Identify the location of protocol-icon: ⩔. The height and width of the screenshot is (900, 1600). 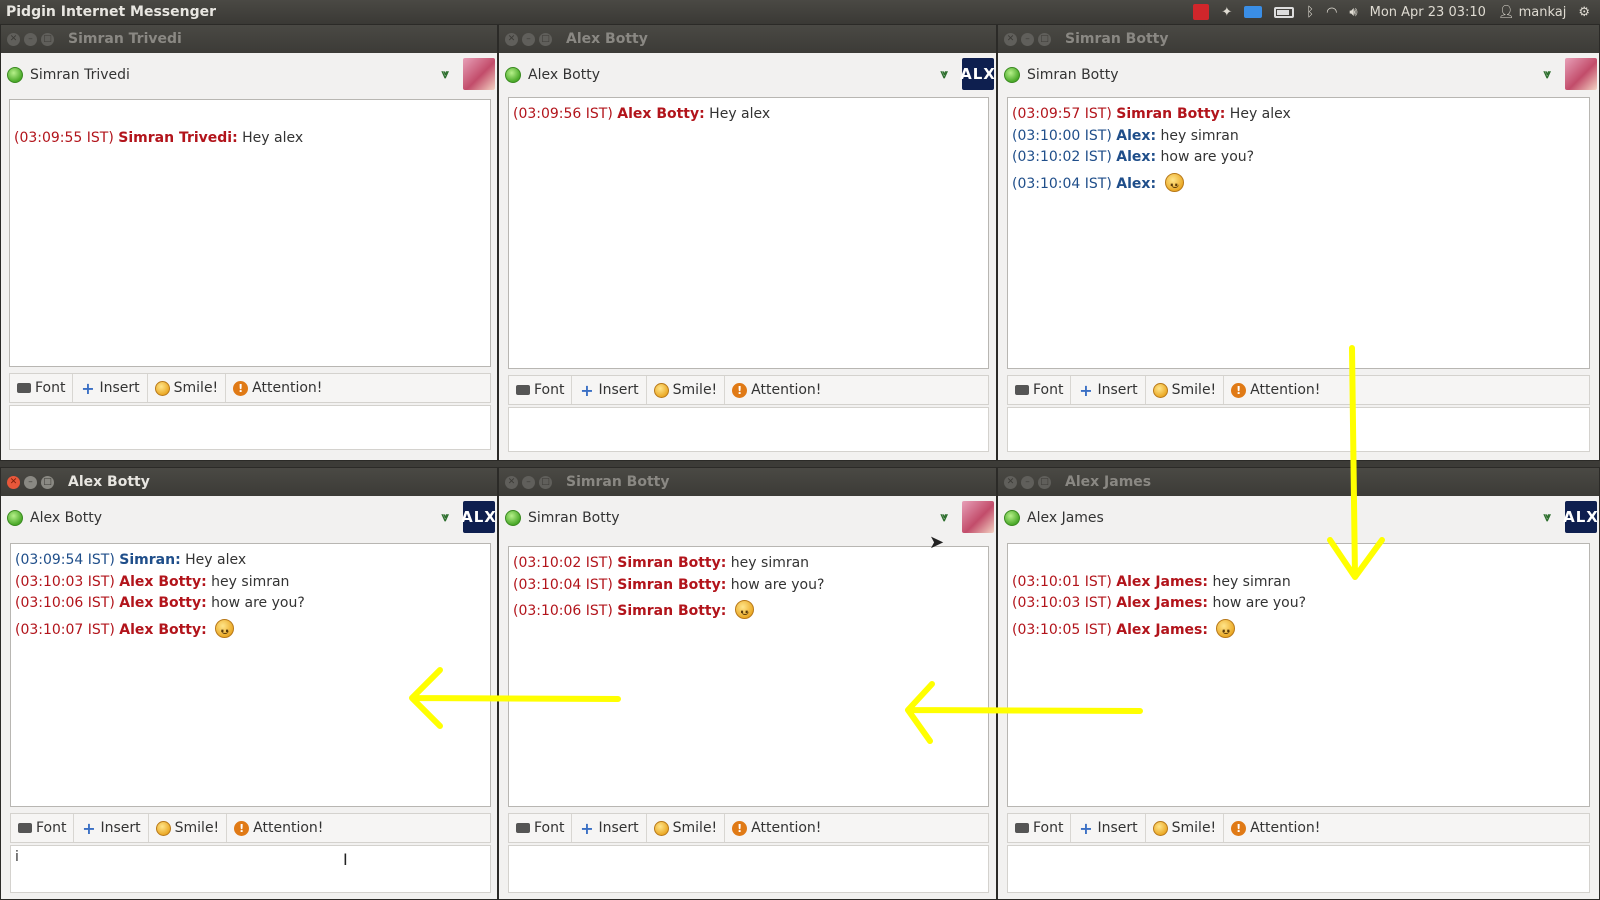
(944, 74).